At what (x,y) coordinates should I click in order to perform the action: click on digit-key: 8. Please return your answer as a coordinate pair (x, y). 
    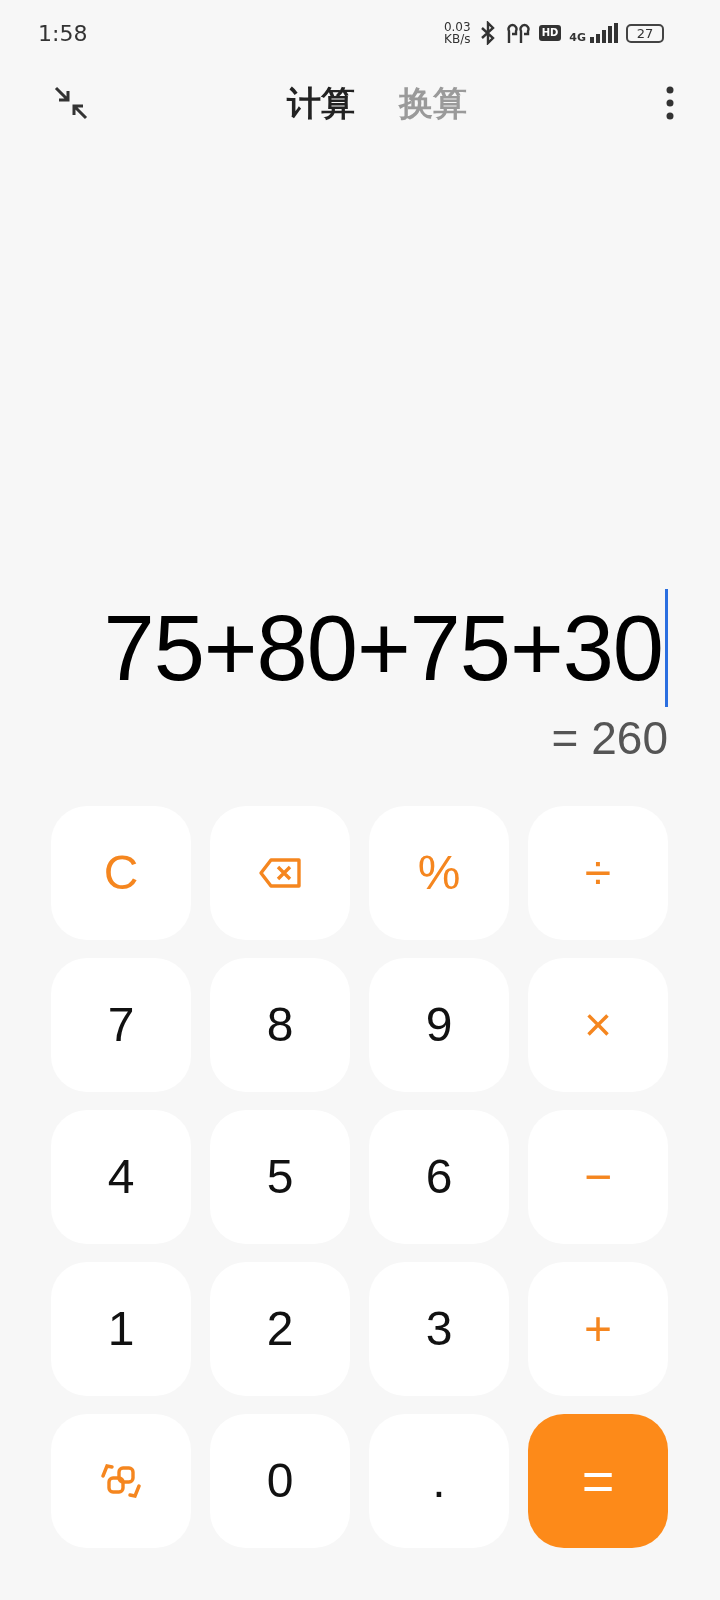
    Looking at the image, I should click on (280, 1025).